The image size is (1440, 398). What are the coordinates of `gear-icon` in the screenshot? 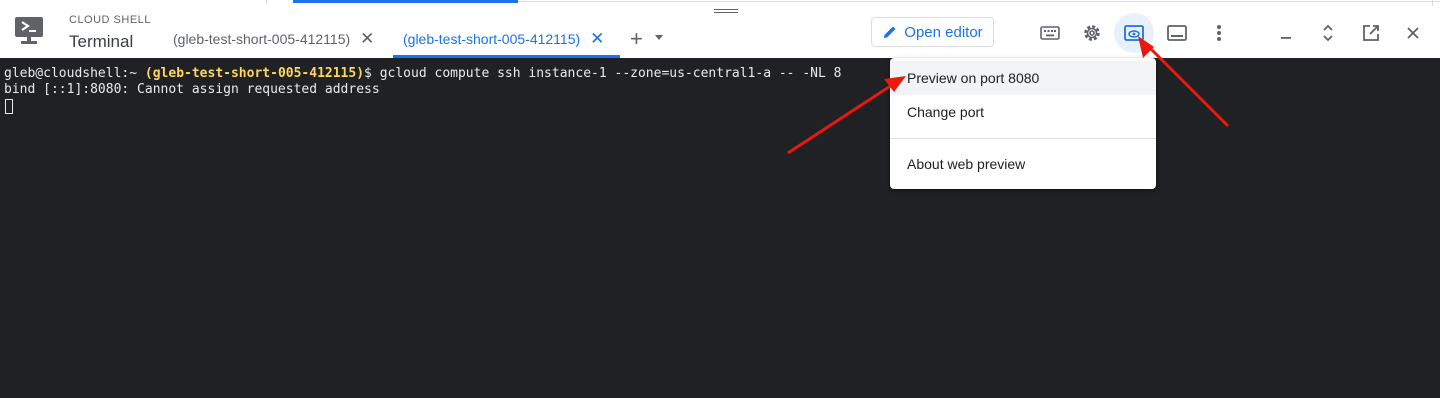 It's located at (1092, 33).